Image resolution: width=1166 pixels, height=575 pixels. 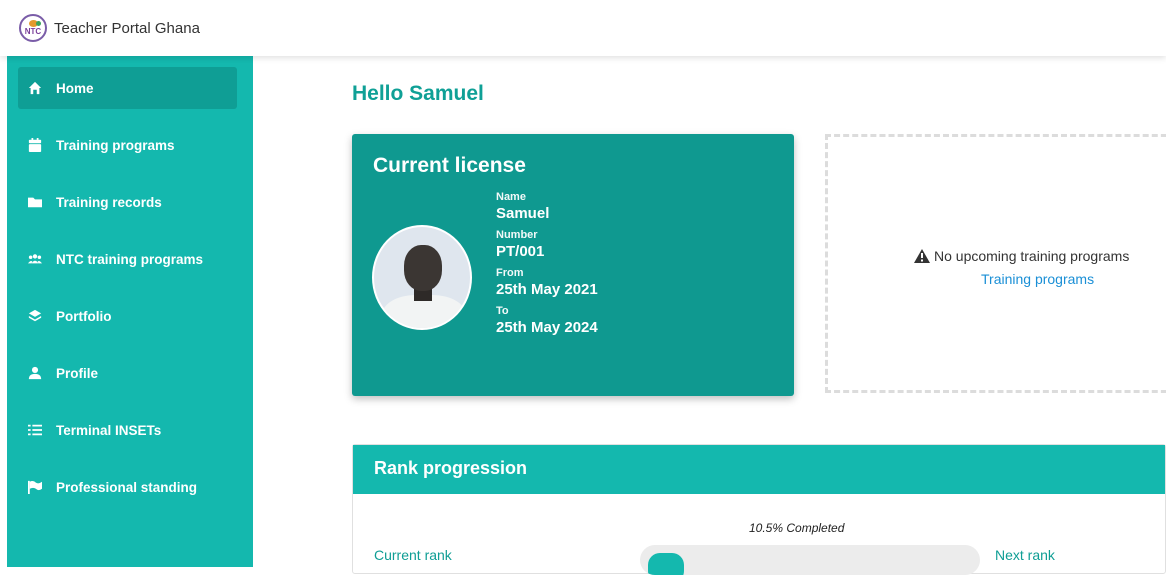 What do you see at coordinates (1025, 555) in the screenshot?
I see `next-rank-label: Next rank` at bounding box center [1025, 555].